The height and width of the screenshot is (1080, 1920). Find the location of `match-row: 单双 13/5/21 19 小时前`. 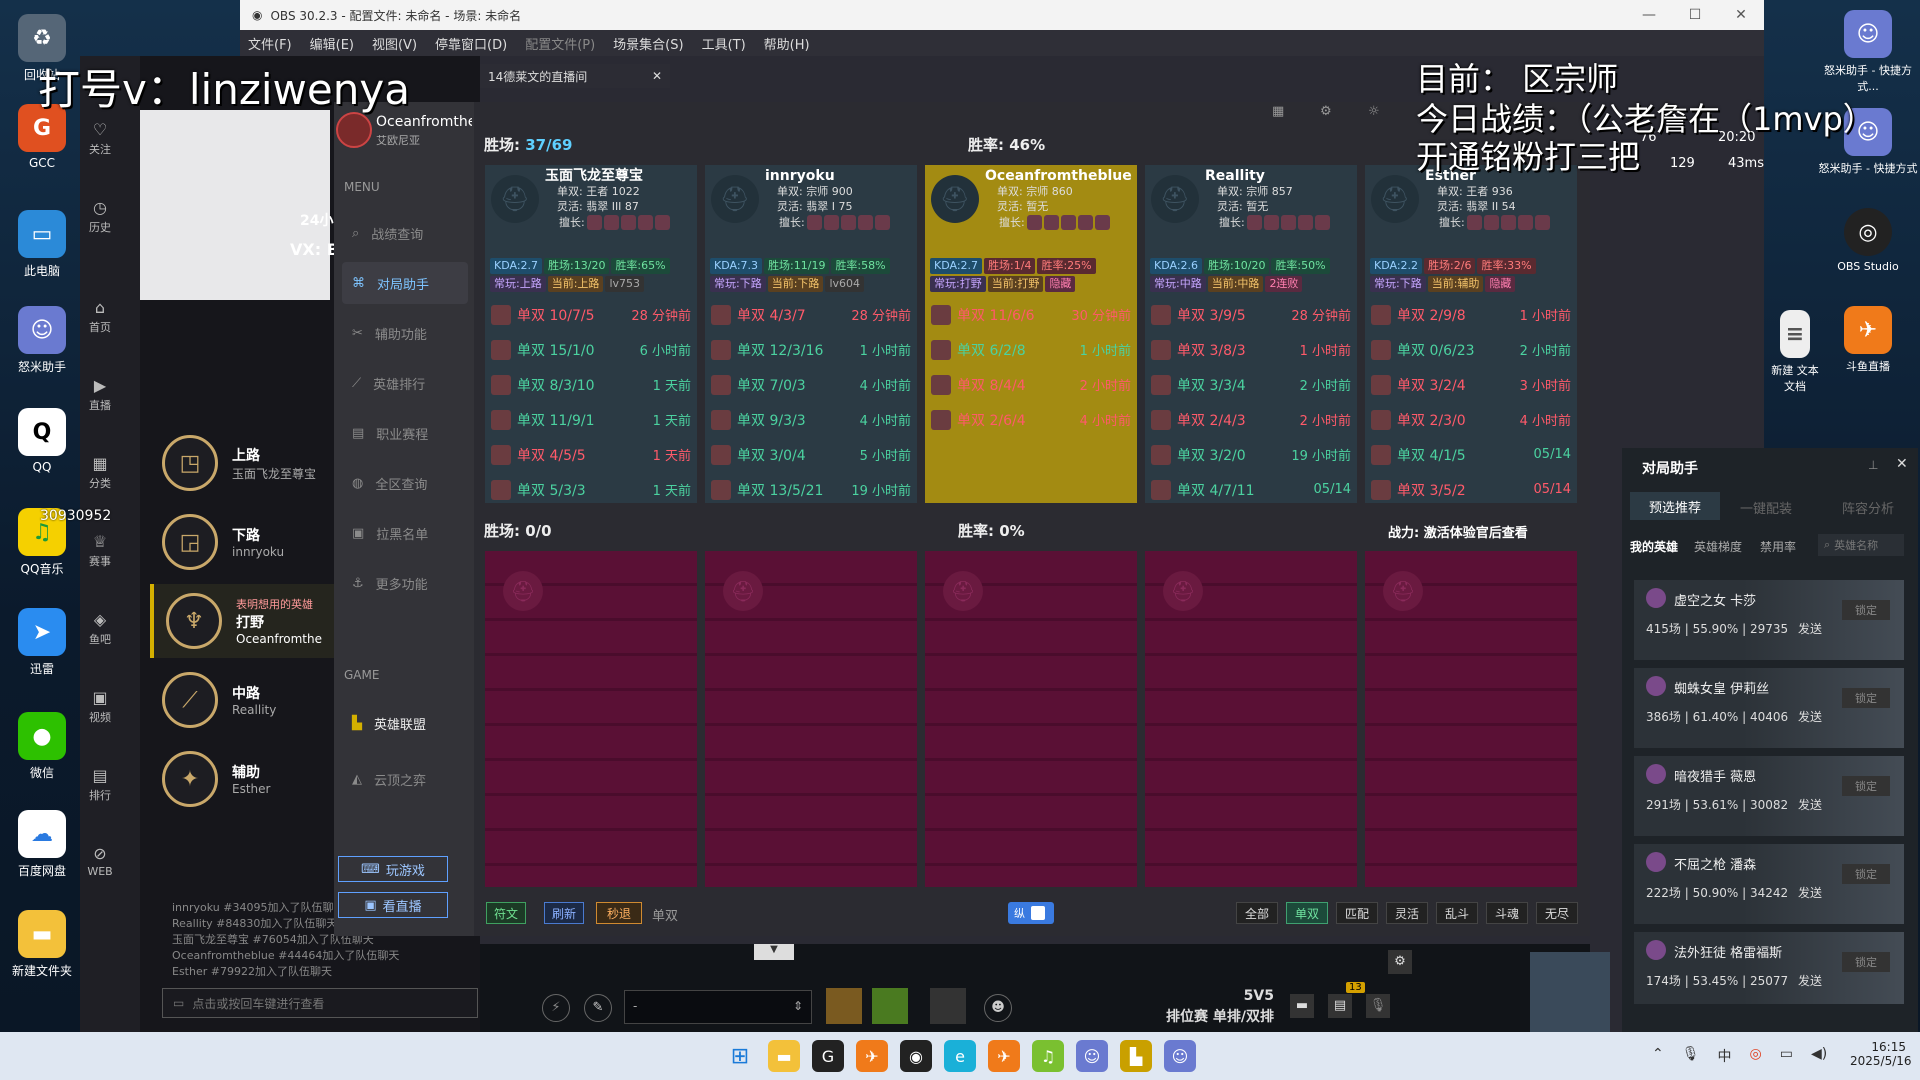

match-row: 单双 13/5/21 19 小时前 is located at coordinates (811, 489).